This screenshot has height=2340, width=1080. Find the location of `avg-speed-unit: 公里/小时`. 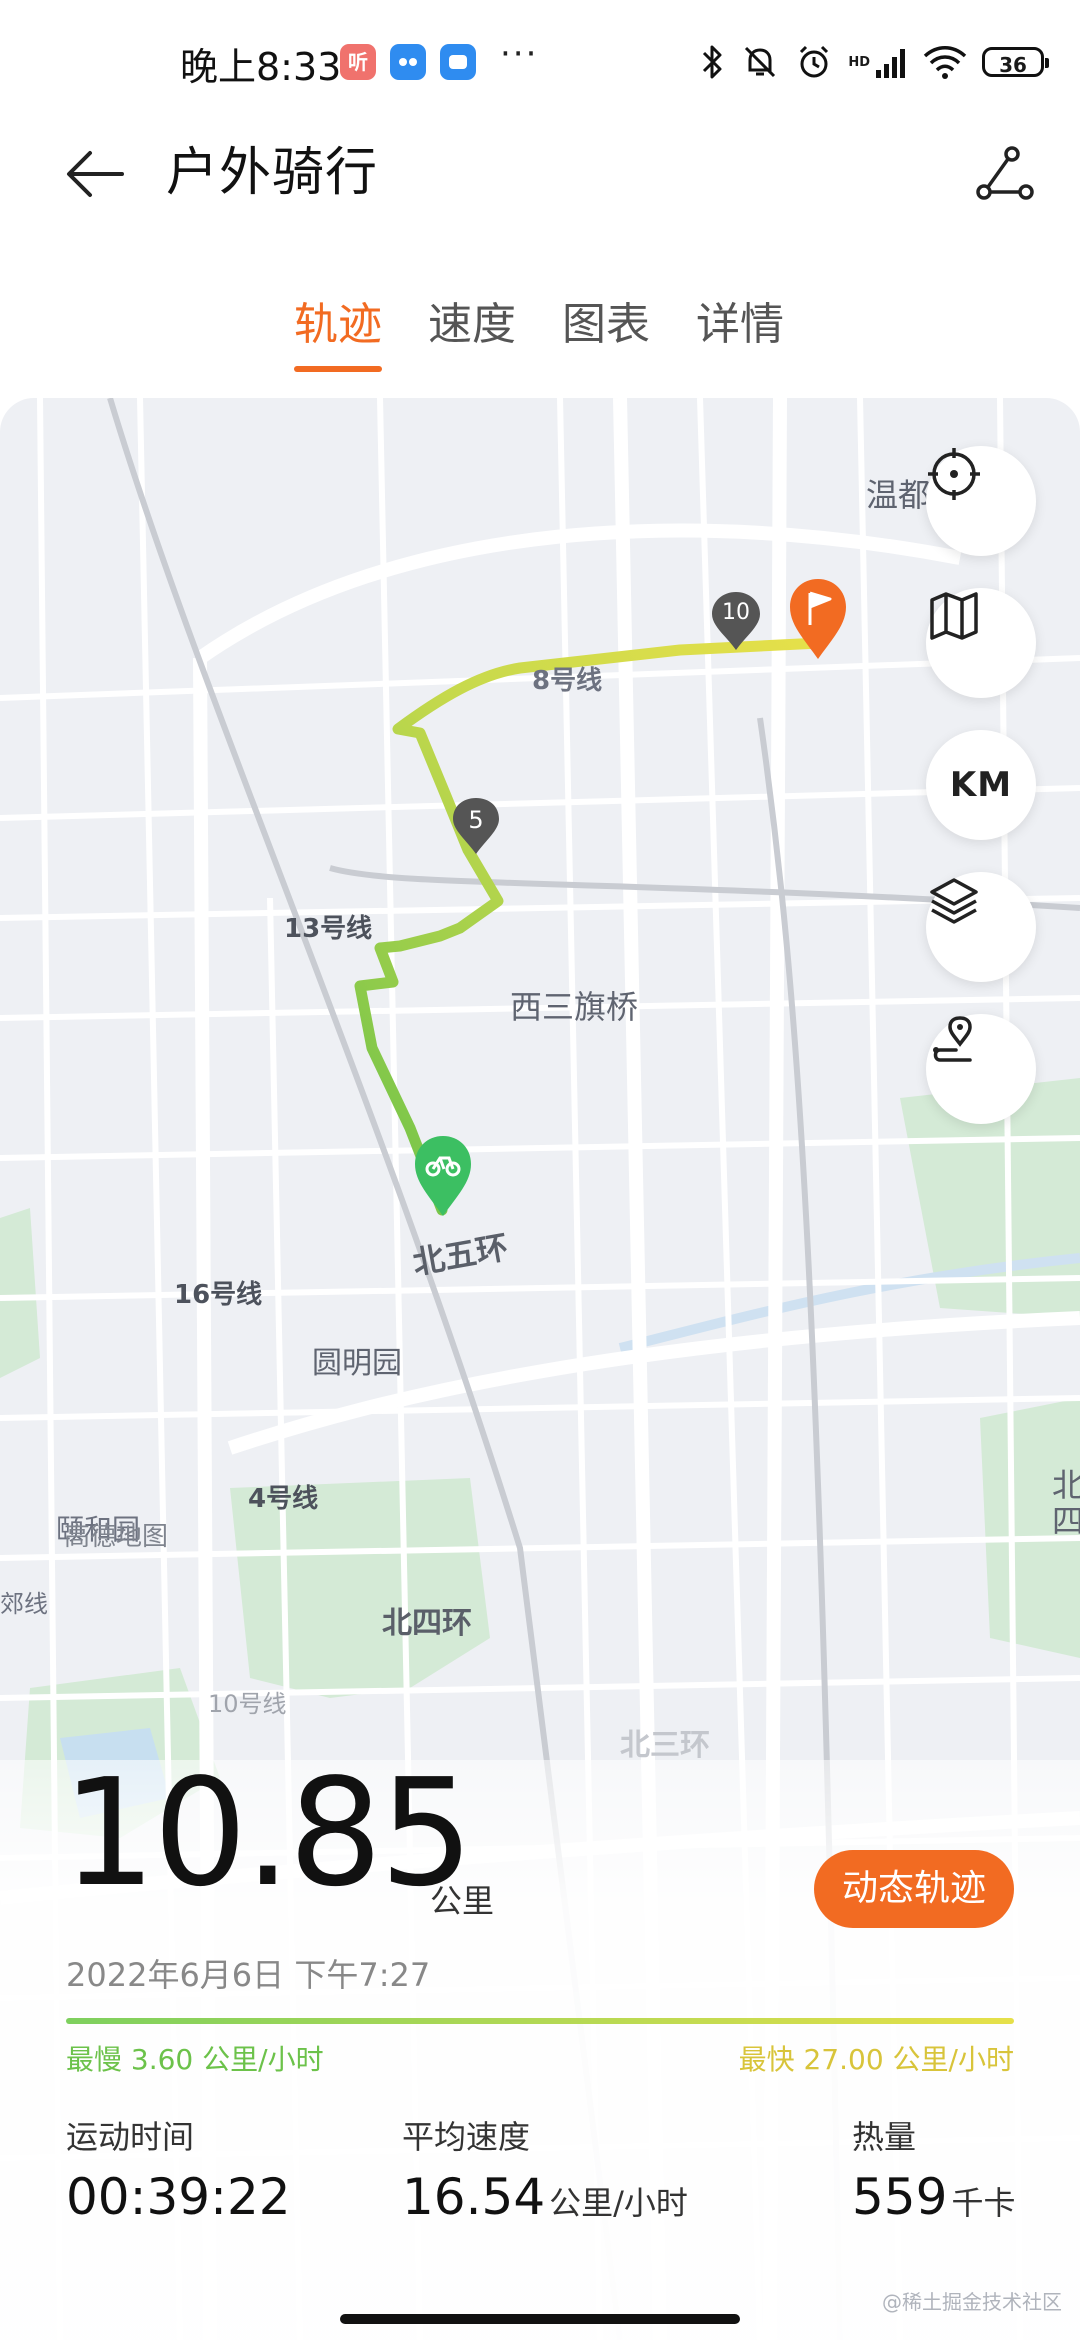

avg-speed-unit: 公里/小时 is located at coordinates (618, 2203).